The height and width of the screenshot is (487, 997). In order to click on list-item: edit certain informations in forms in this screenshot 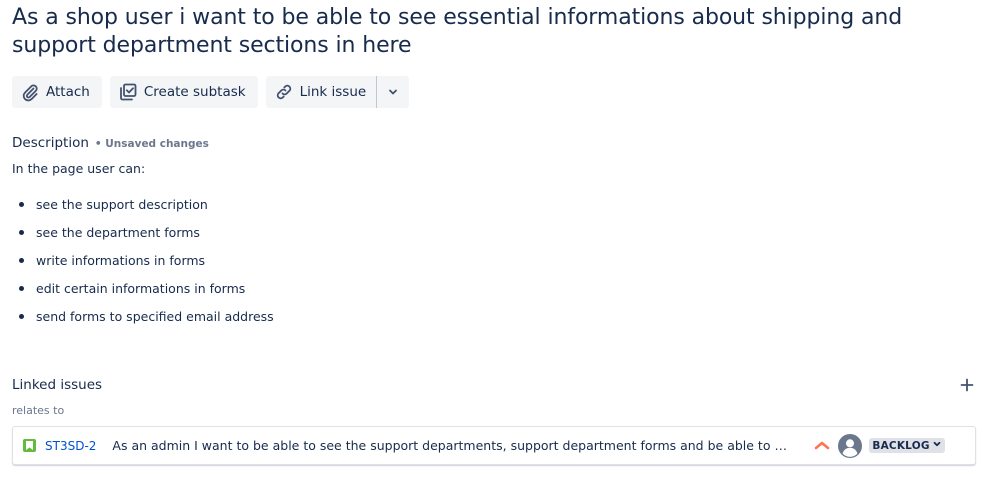, I will do `click(498, 295)`.